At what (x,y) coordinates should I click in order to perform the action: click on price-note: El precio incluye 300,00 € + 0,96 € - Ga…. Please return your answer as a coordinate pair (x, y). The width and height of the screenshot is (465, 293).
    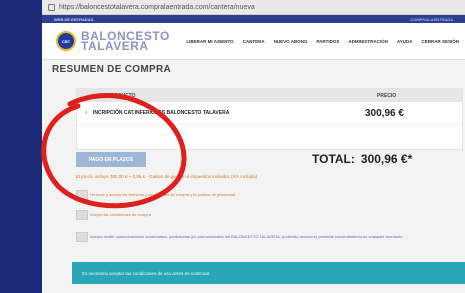
    Looking at the image, I should click on (167, 176).